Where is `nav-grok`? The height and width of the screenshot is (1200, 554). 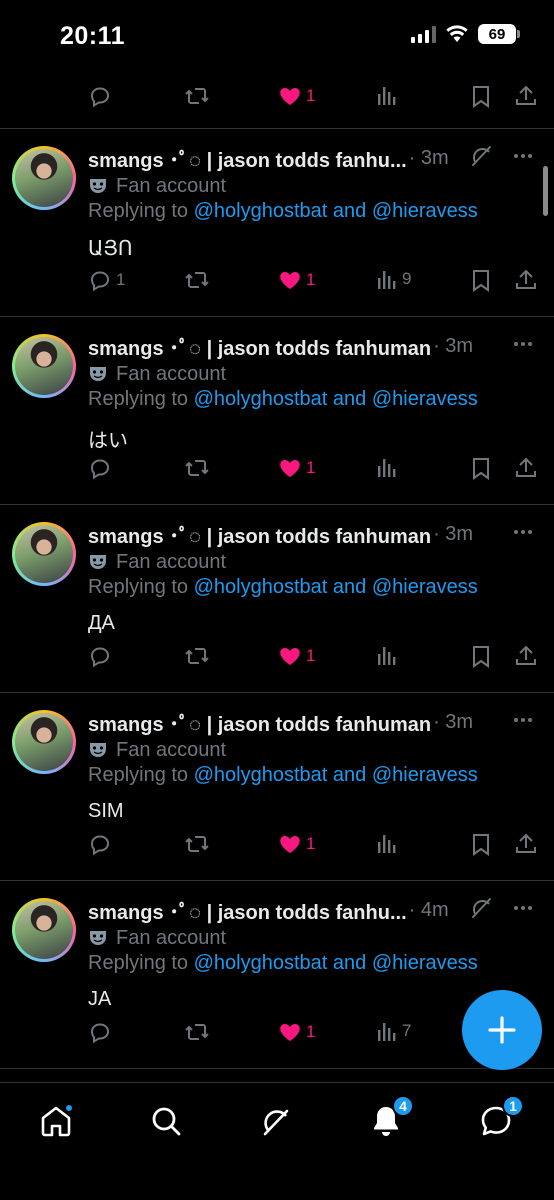
nav-grok is located at coordinates (276, 1121).